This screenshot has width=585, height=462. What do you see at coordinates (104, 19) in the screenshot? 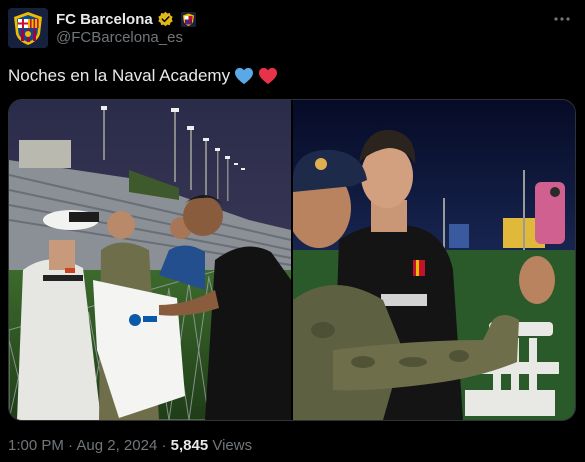
I see `display-name: FC Barcelona` at bounding box center [104, 19].